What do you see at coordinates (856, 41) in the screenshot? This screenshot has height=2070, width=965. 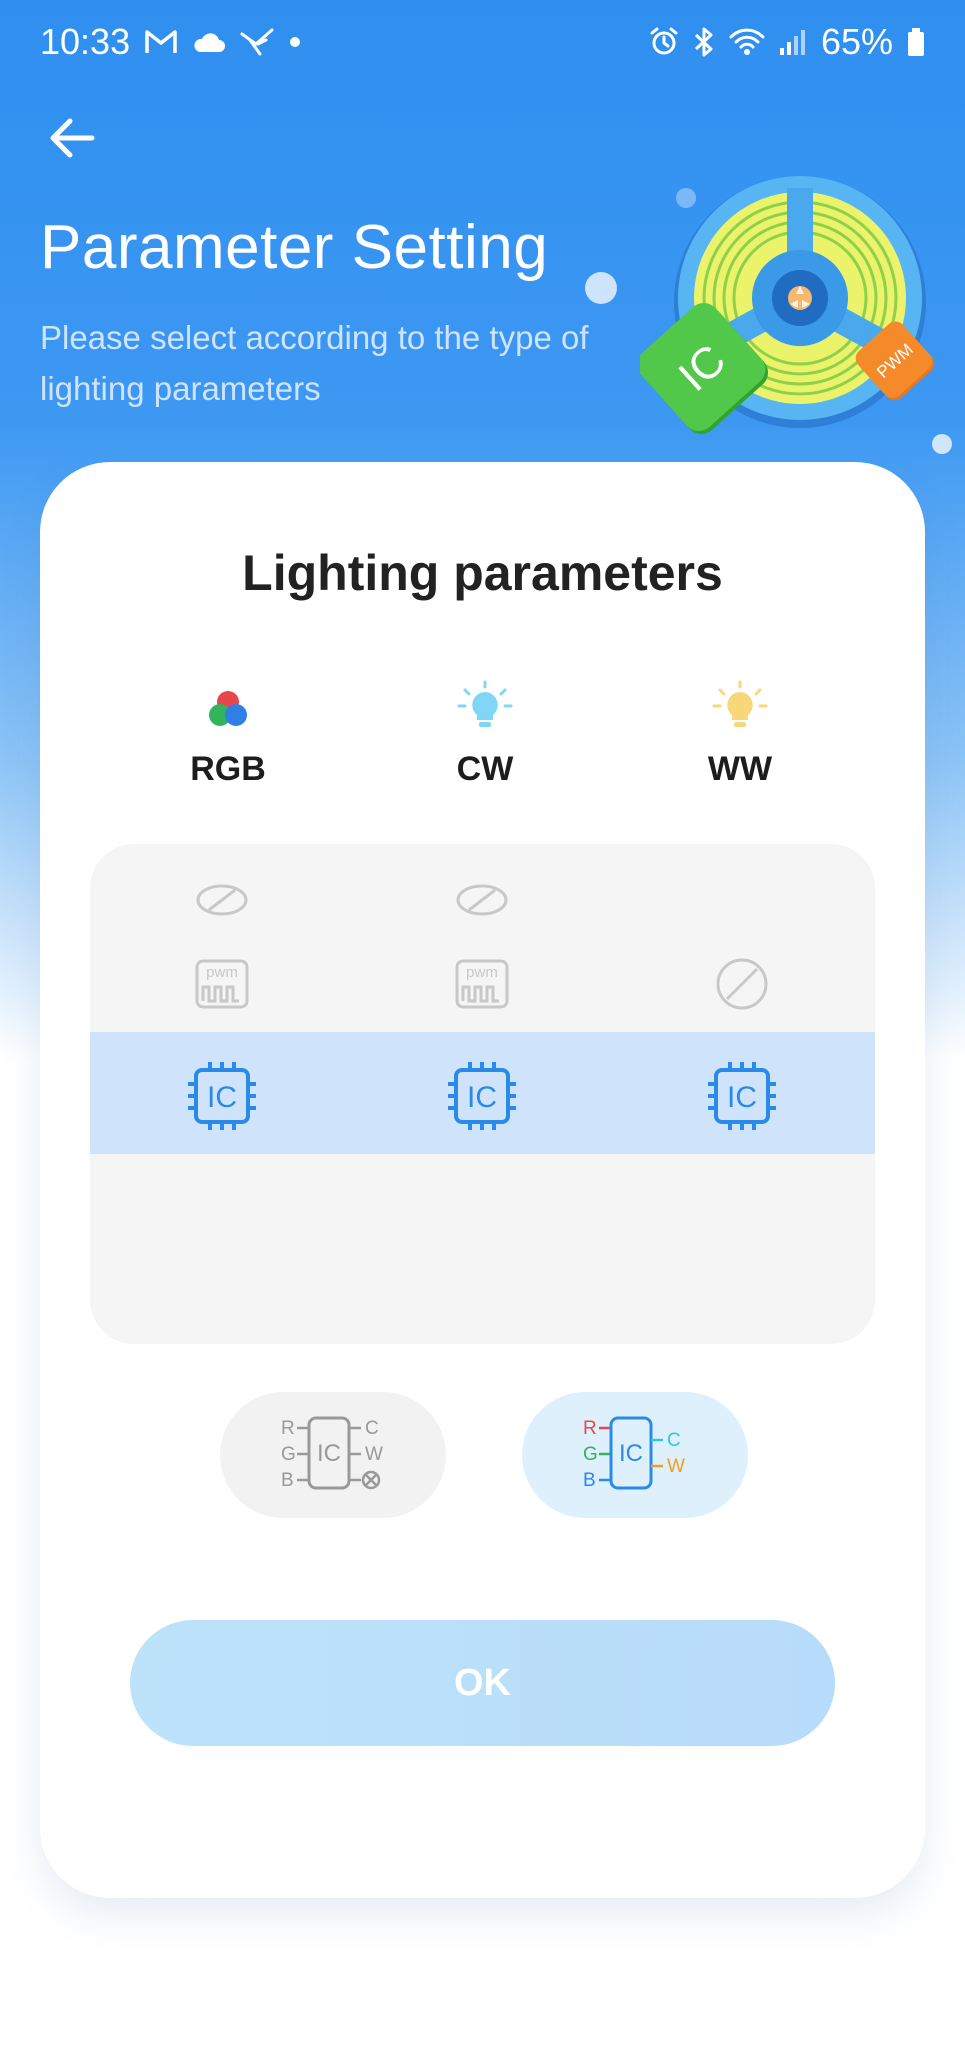 I see `battery-percent: 65%` at bounding box center [856, 41].